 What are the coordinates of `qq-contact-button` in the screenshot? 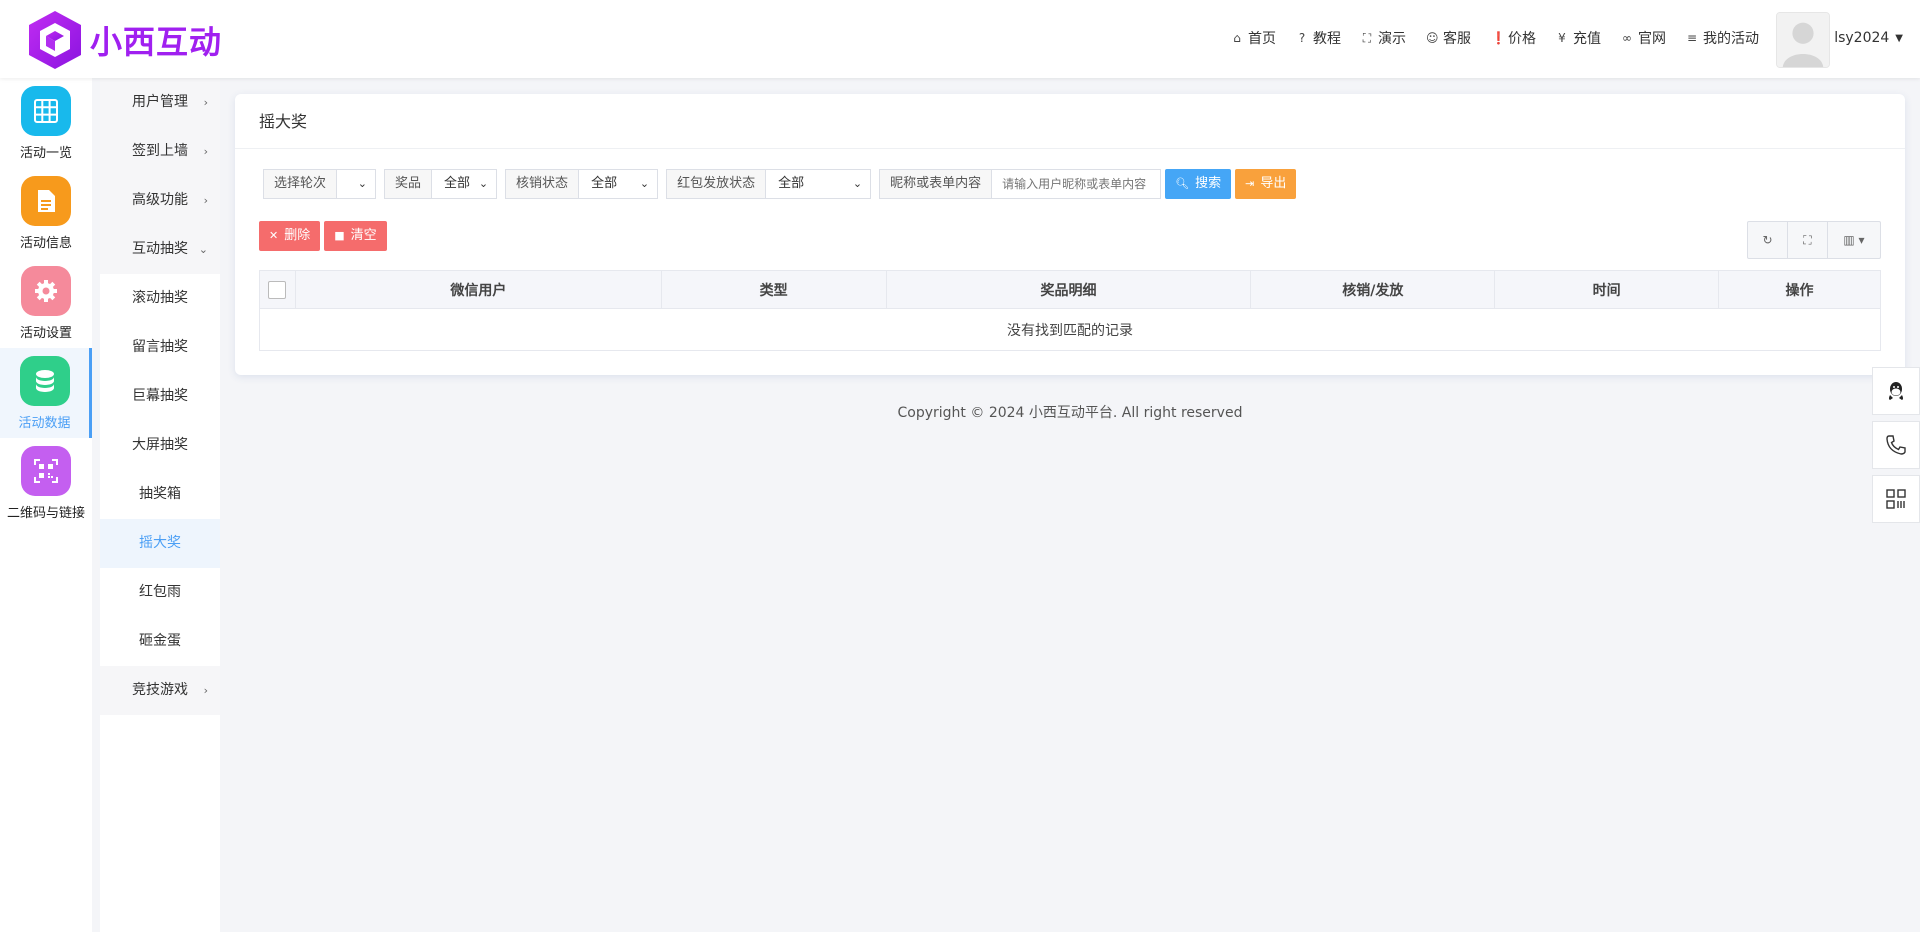 It's located at (1896, 391).